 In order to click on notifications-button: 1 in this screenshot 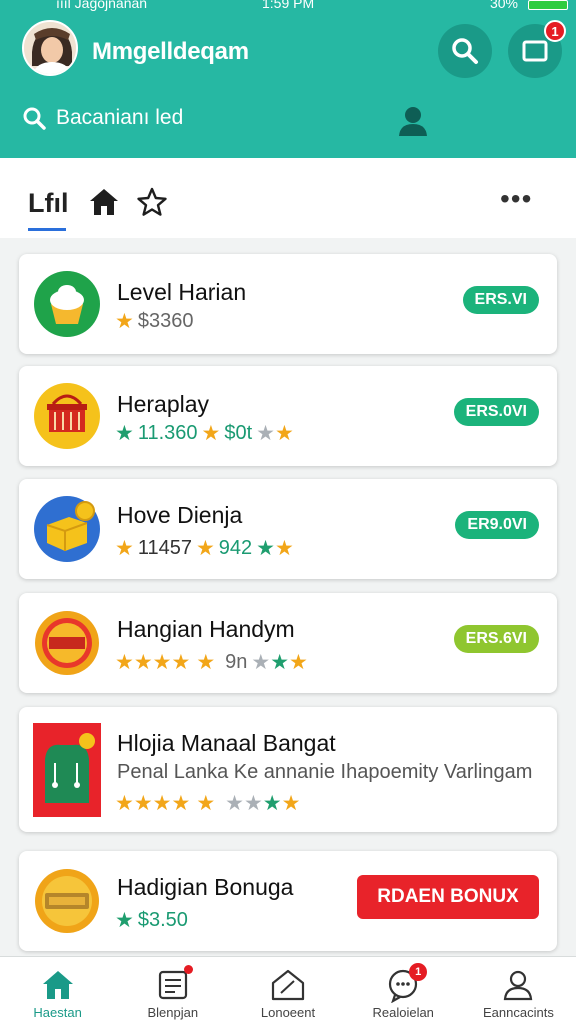, I will do `click(537, 49)`.